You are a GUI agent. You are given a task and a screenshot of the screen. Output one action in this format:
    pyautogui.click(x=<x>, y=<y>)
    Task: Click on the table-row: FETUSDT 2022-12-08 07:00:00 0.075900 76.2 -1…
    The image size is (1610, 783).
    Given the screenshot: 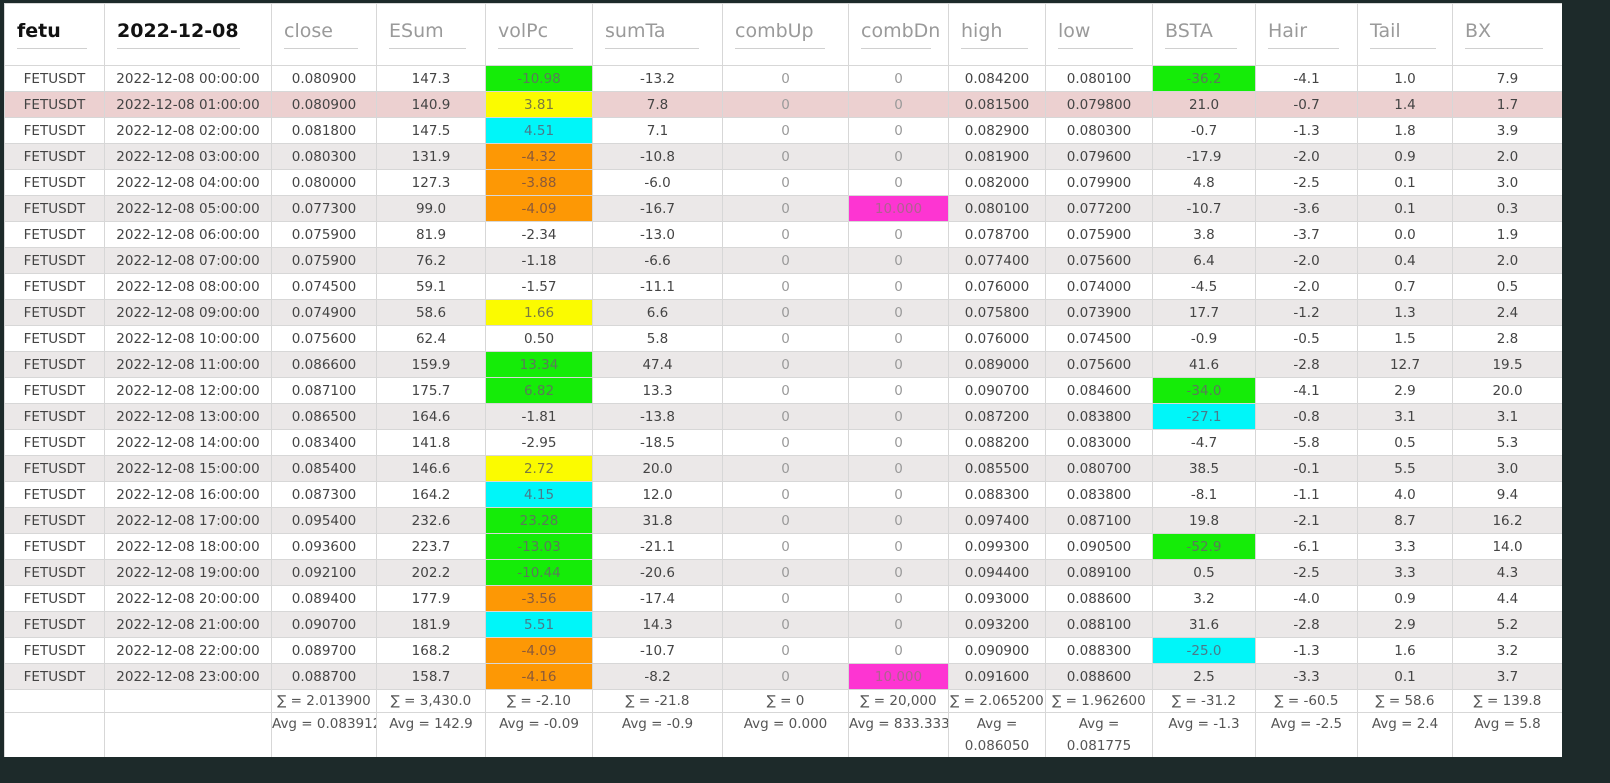 What is the action you would take?
    pyautogui.click(x=783, y=260)
    